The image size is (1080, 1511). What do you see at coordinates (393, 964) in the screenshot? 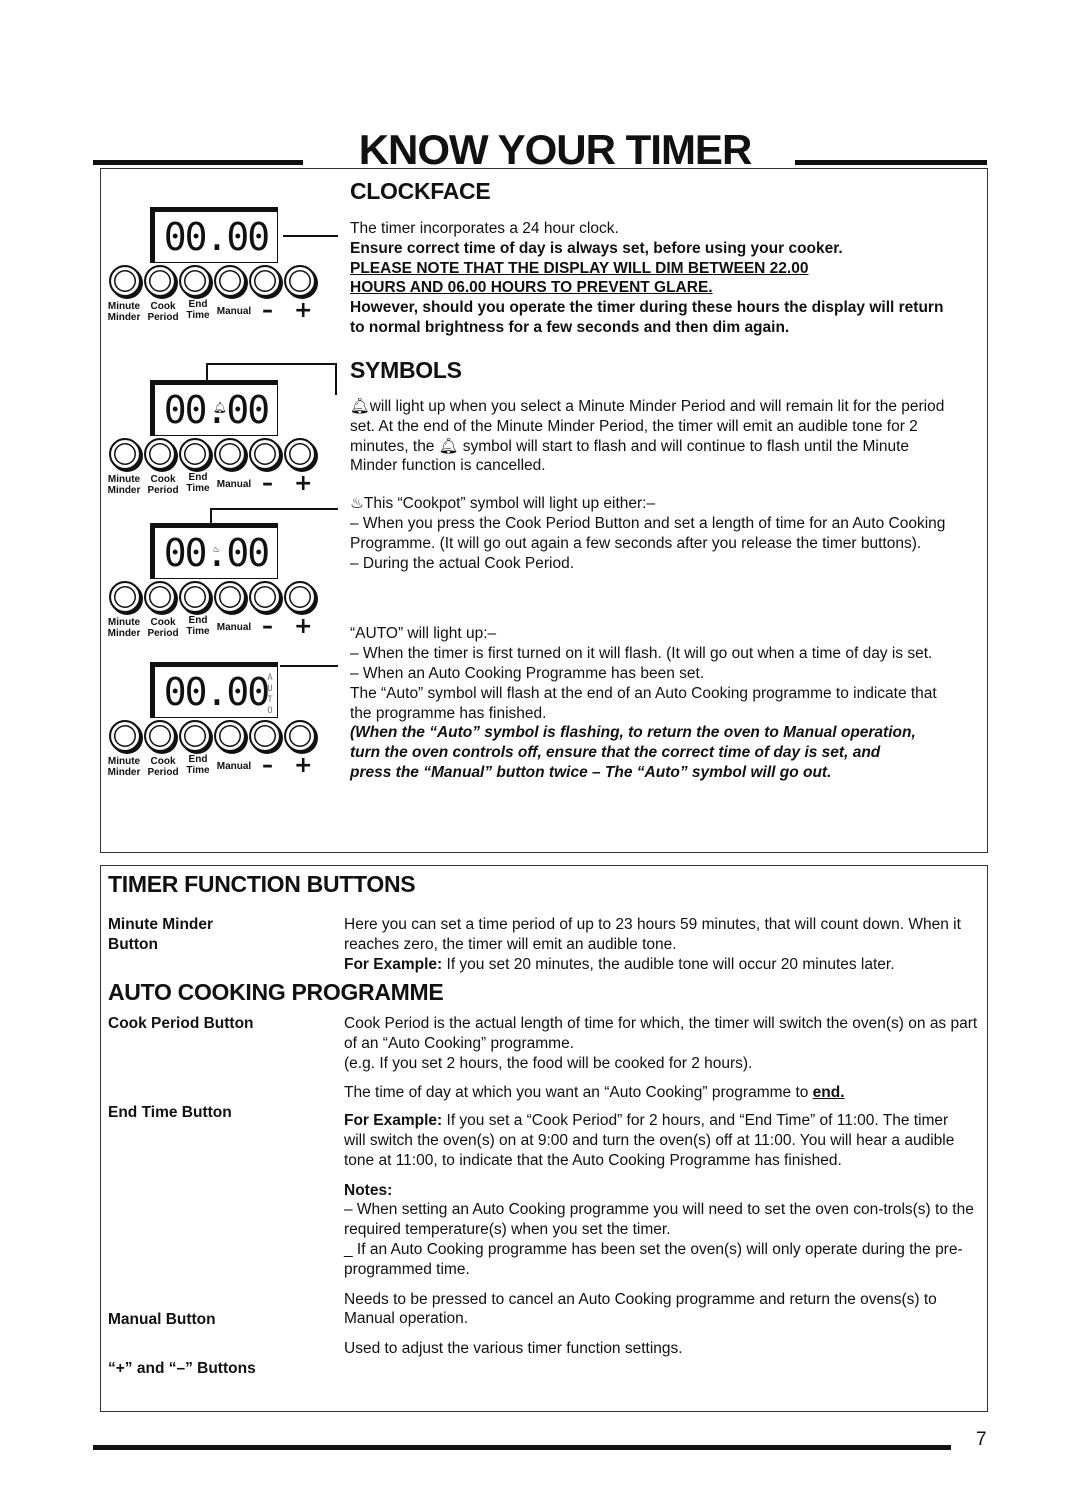
I see `example-label: For Example:` at bounding box center [393, 964].